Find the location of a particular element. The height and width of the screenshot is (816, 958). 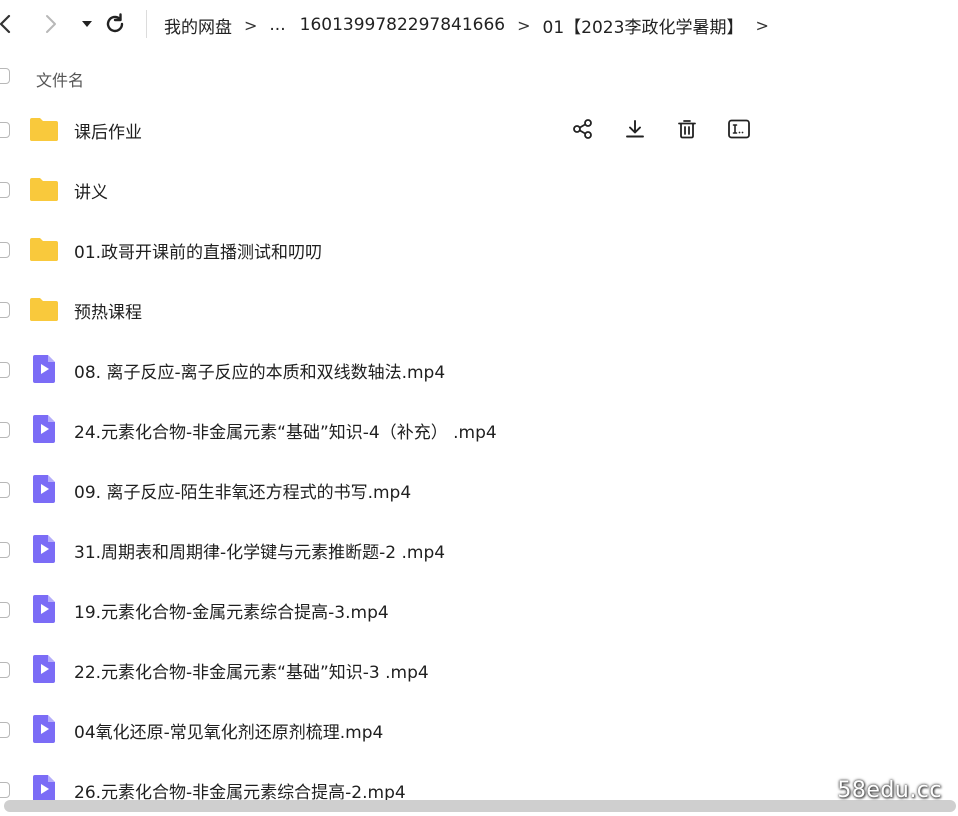

file-name: 讲义 is located at coordinates (91, 190).